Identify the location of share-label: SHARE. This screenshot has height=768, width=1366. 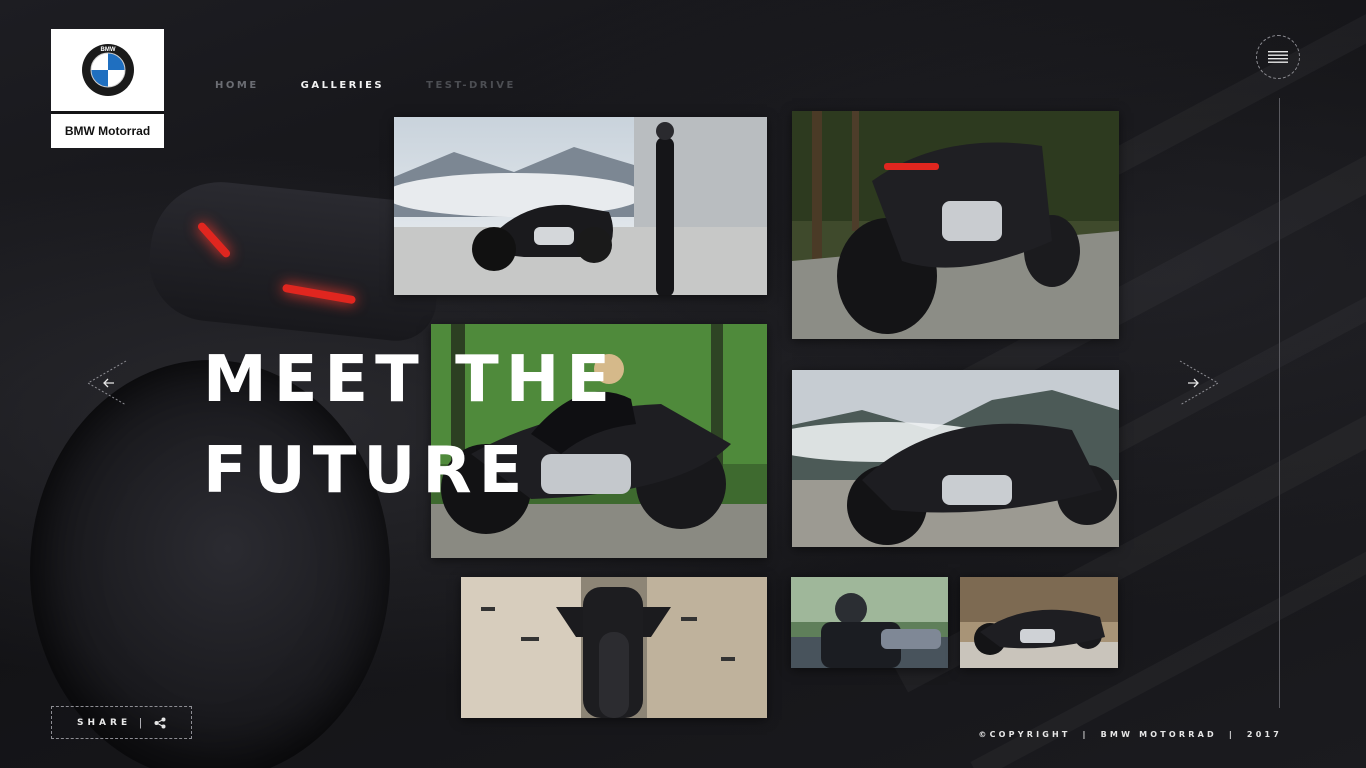
(104, 722).